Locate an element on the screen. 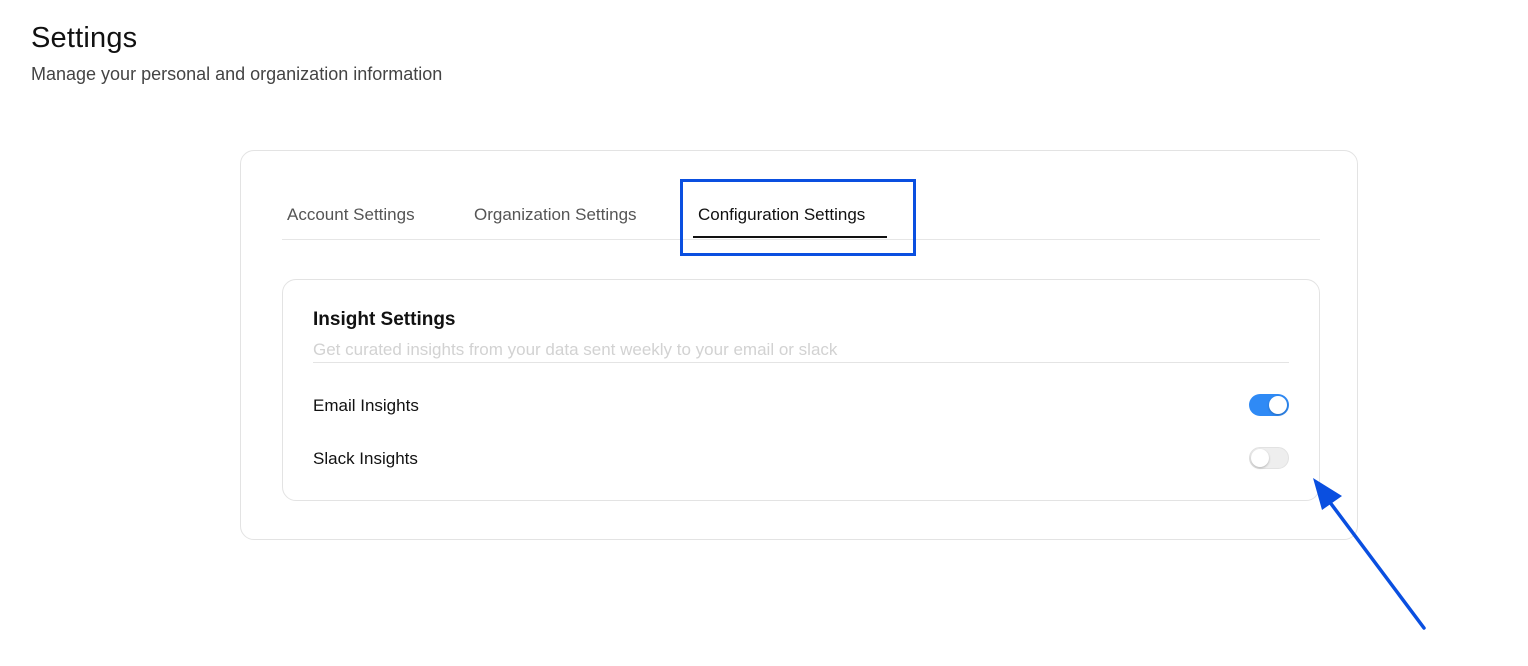 Image resolution: width=1528 pixels, height=666 pixels. active-tab-indicator is located at coordinates (790, 237).